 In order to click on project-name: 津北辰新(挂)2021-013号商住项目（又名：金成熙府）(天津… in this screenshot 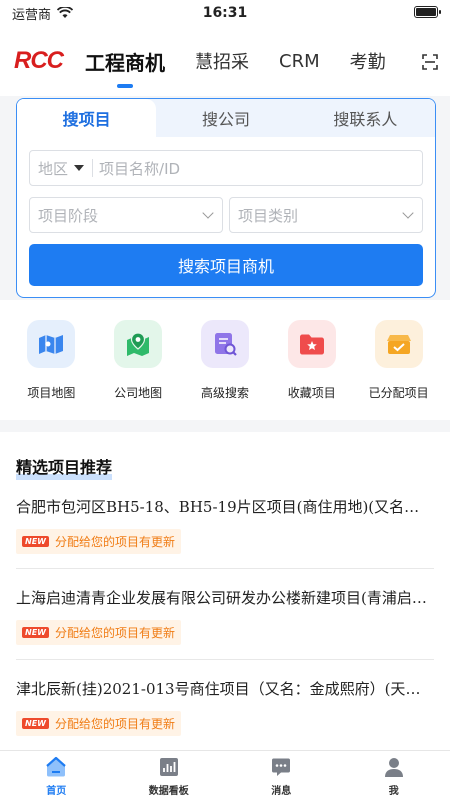, I will do `click(225, 689)`.